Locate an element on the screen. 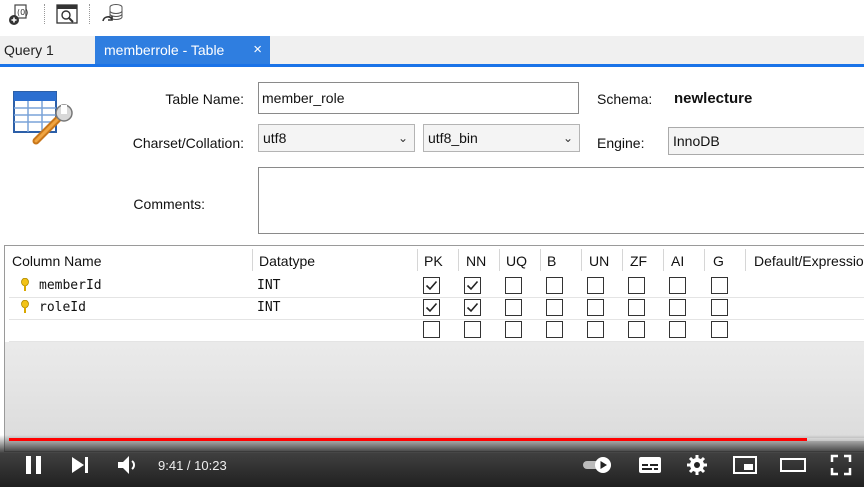 The height and width of the screenshot is (487, 864). miniplayer-icon is located at coordinates (745, 465).